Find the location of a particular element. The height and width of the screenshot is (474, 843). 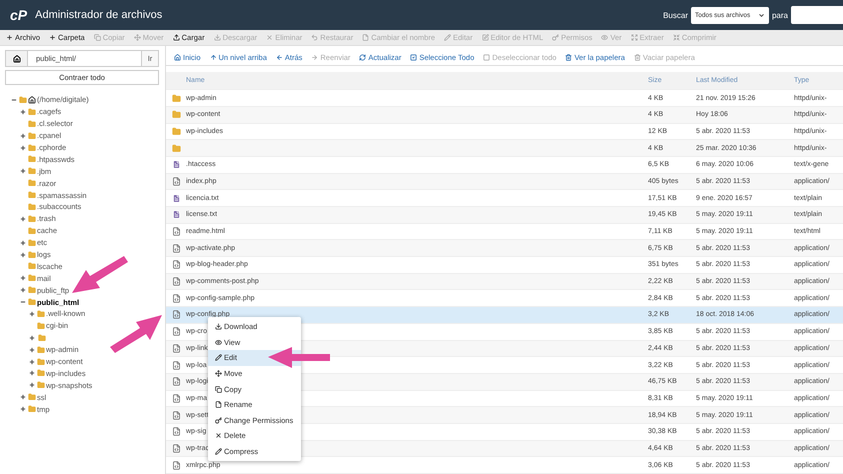

shrink-icon is located at coordinates (676, 37).